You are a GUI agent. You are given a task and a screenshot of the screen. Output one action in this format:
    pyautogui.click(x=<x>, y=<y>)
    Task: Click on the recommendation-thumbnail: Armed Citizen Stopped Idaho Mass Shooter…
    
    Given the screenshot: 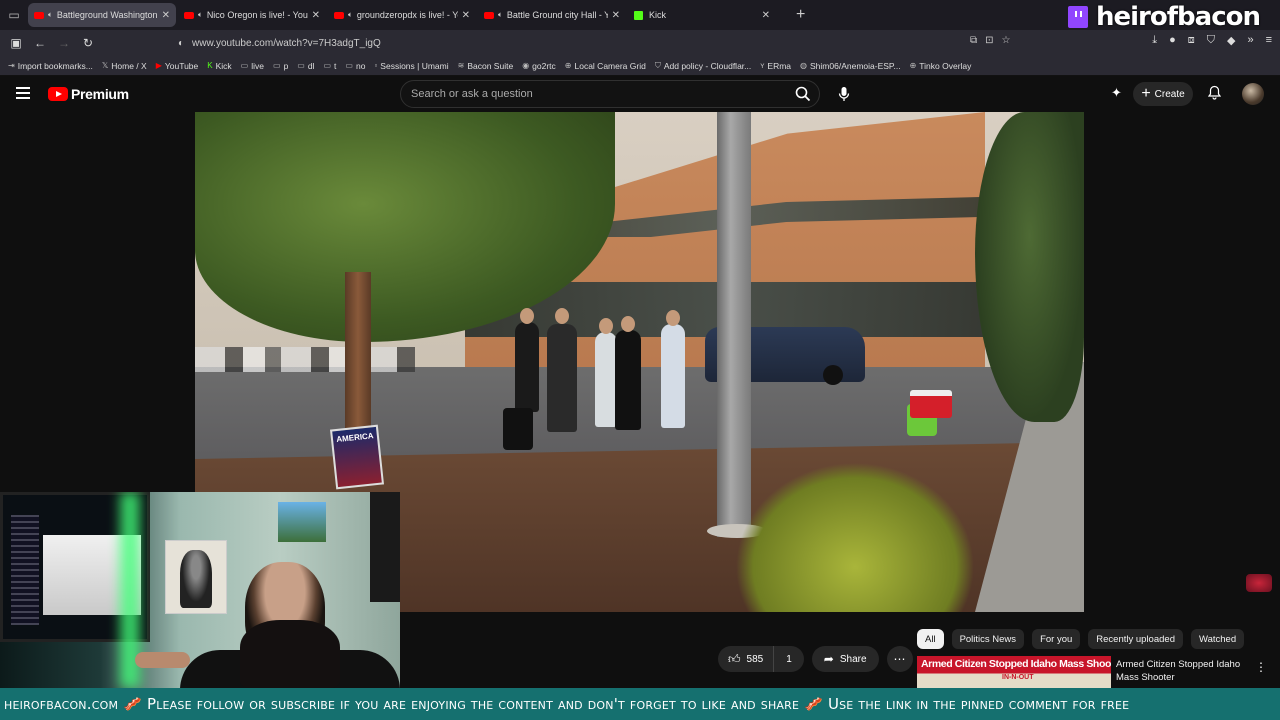 What is the action you would take?
    pyautogui.click(x=1014, y=672)
    